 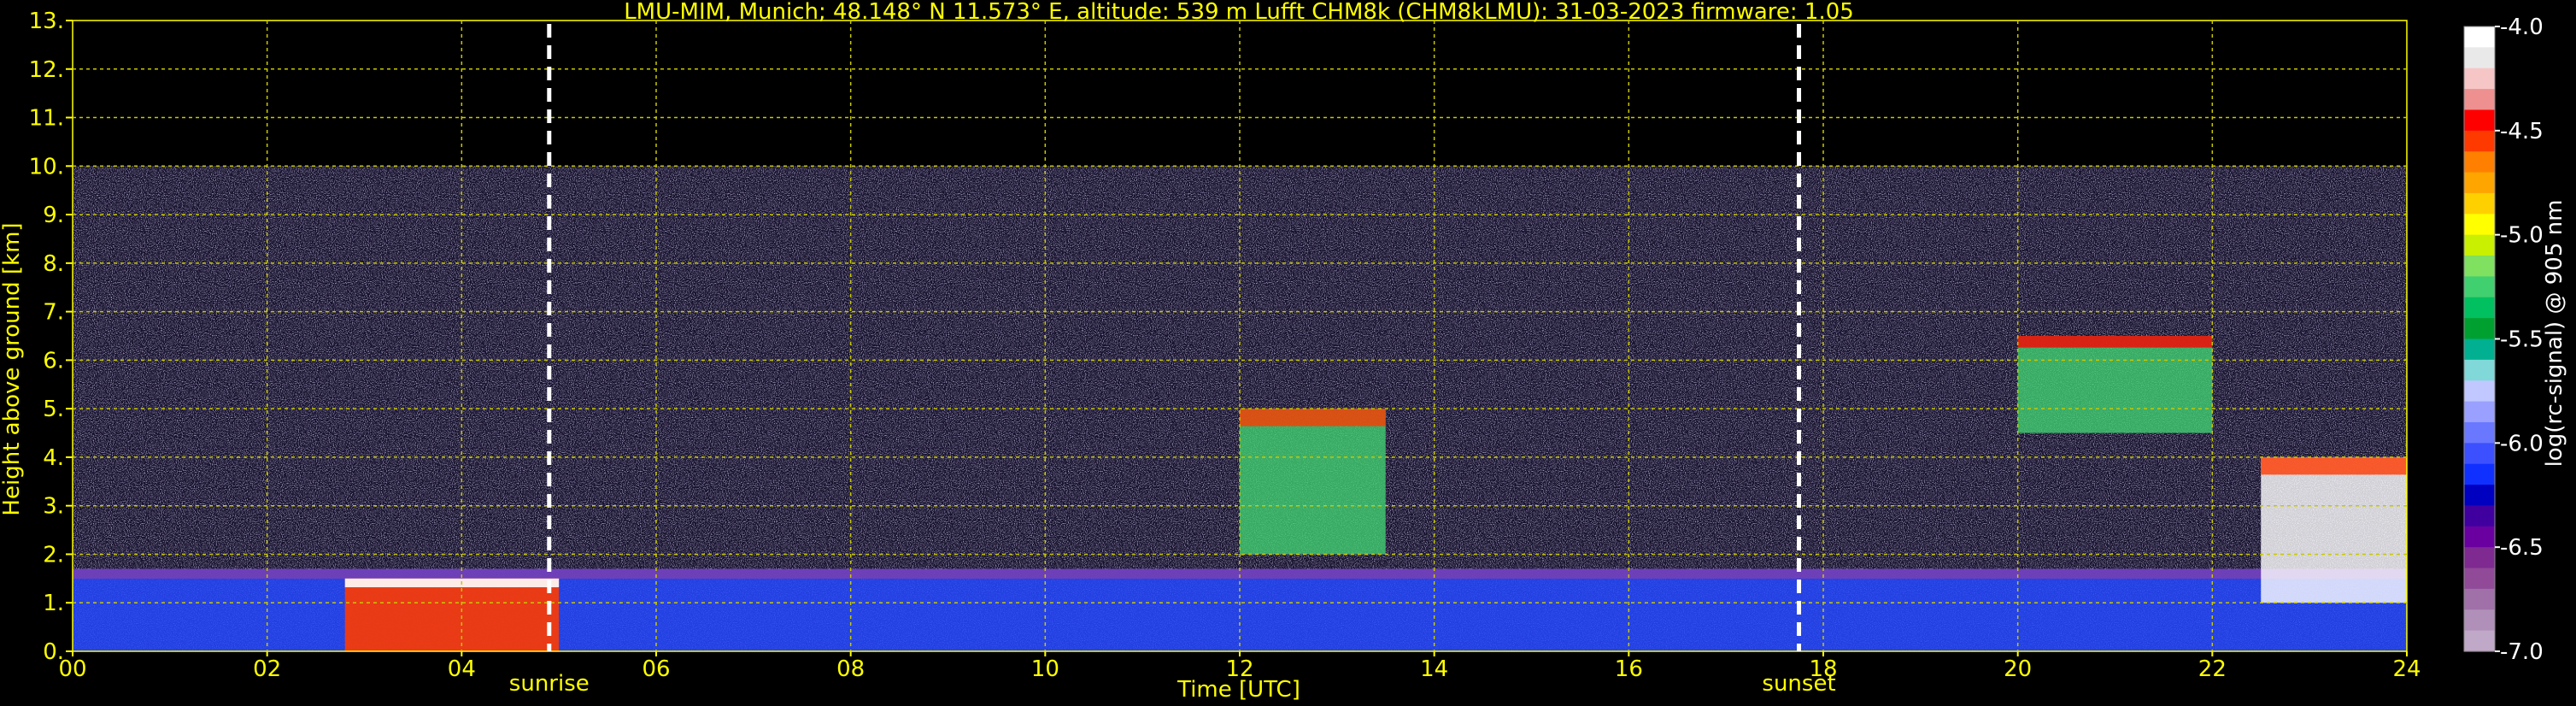 I want to click on feature-low-cloud-morning, so click(x=452, y=614).